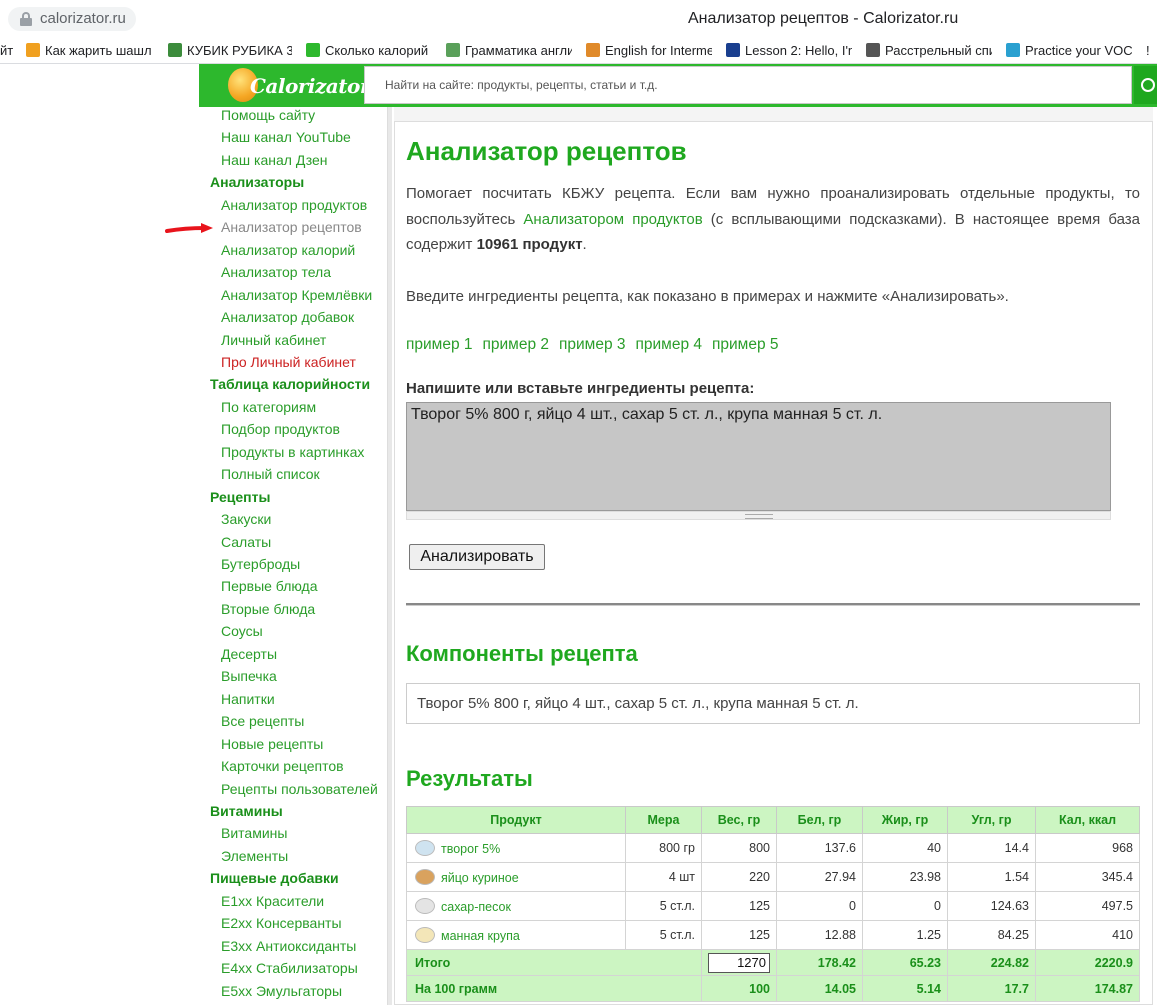 The height and width of the screenshot is (1005, 1157). I want to click on measure-cell: 5 ст.л., so click(663, 935).